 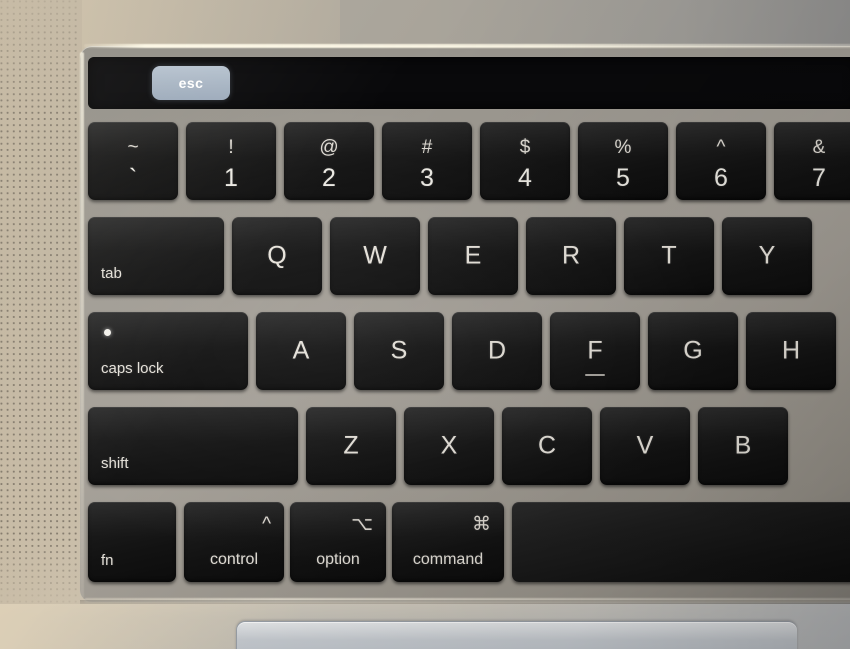 I want to click on key-legend-upper: ~, so click(x=133, y=147).